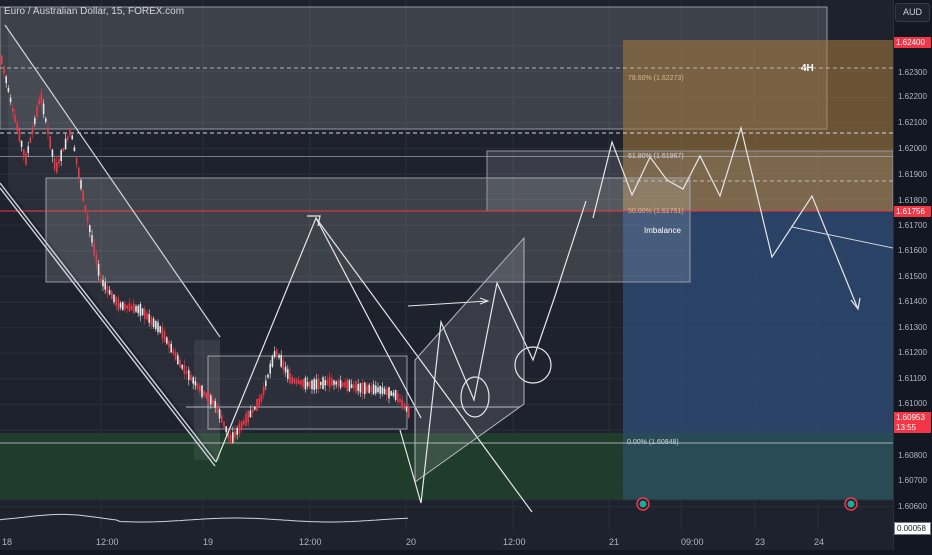 This screenshot has width=932, height=555. I want to click on oscillator-value-tag: 0.00058, so click(912, 528).